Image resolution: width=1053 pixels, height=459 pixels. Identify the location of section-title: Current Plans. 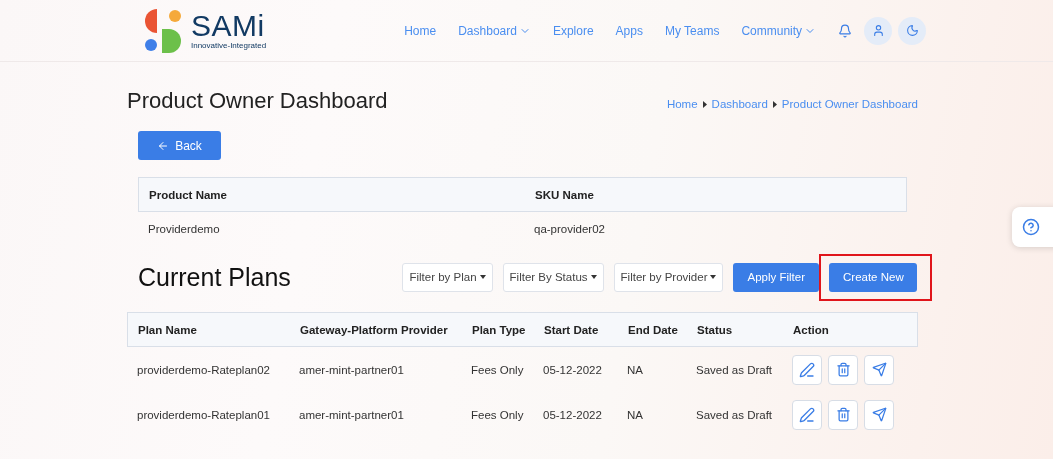
(215, 277).